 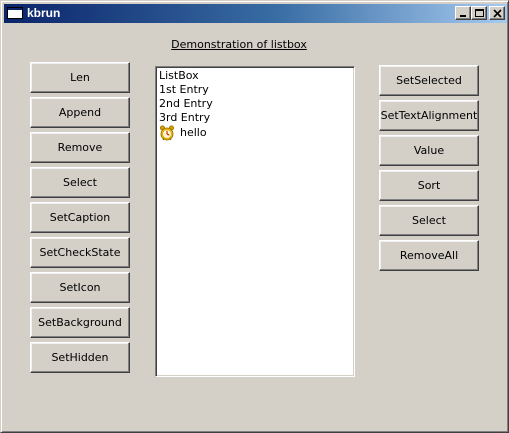 What do you see at coordinates (255, 13) in the screenshot?
I see `title-bar: kbrun` at bounding box center [255, 13].